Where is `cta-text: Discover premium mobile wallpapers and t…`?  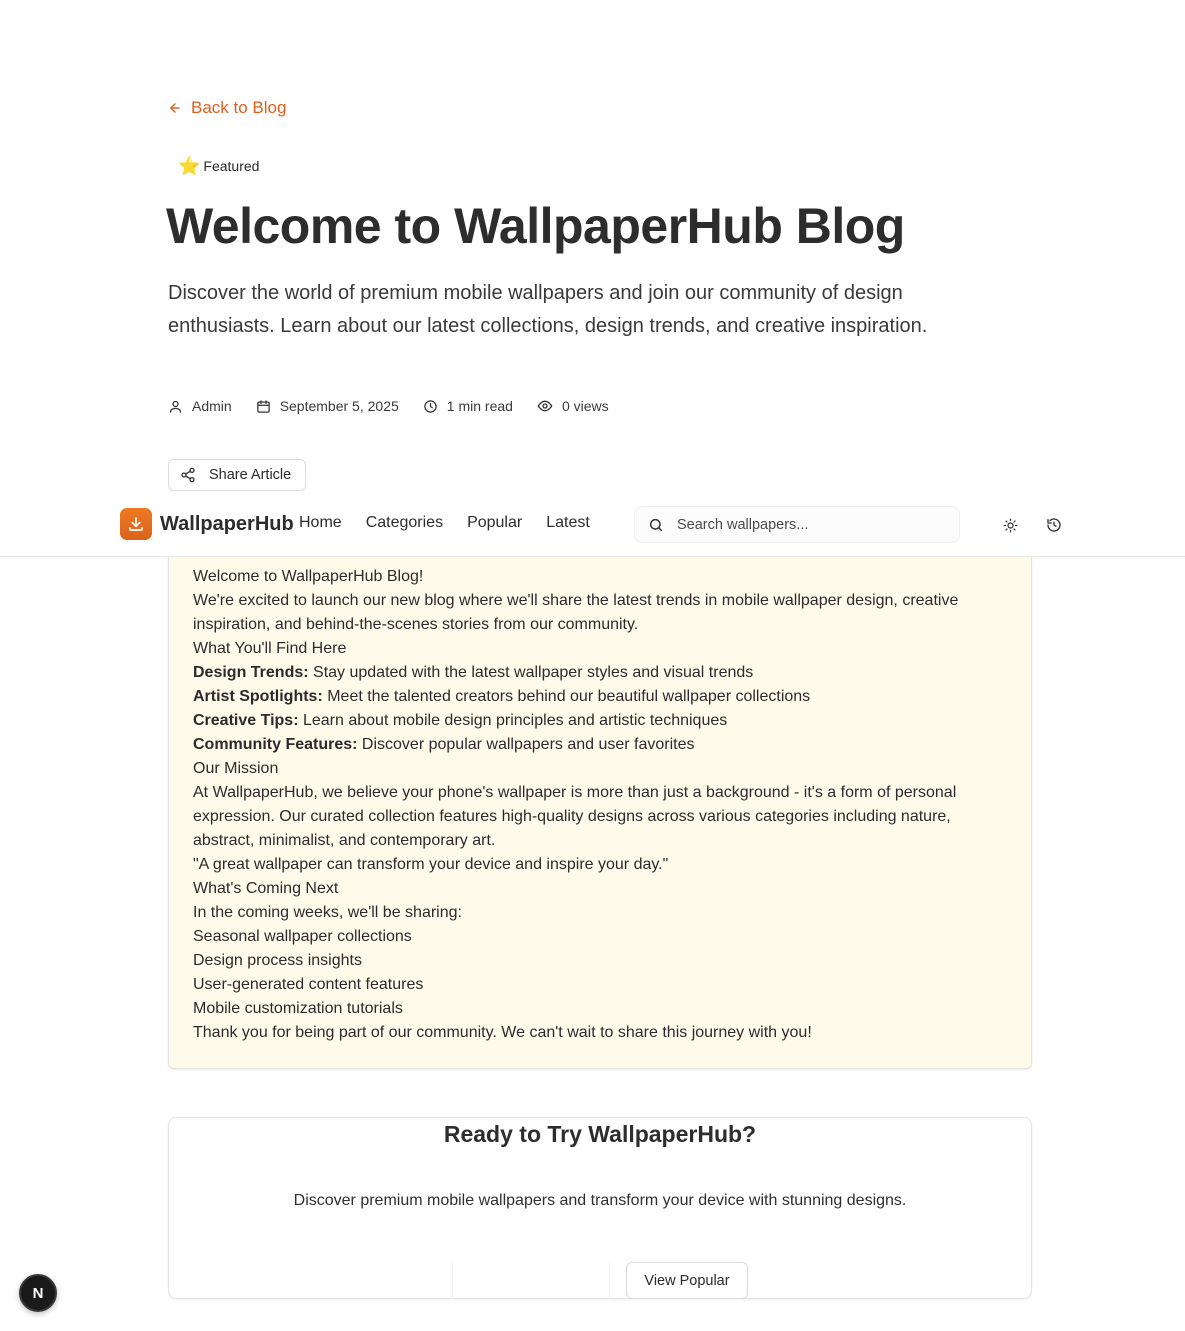 cta-text: Discover premium mobile wallpapers and t… is located at coordinates (600, 1200).